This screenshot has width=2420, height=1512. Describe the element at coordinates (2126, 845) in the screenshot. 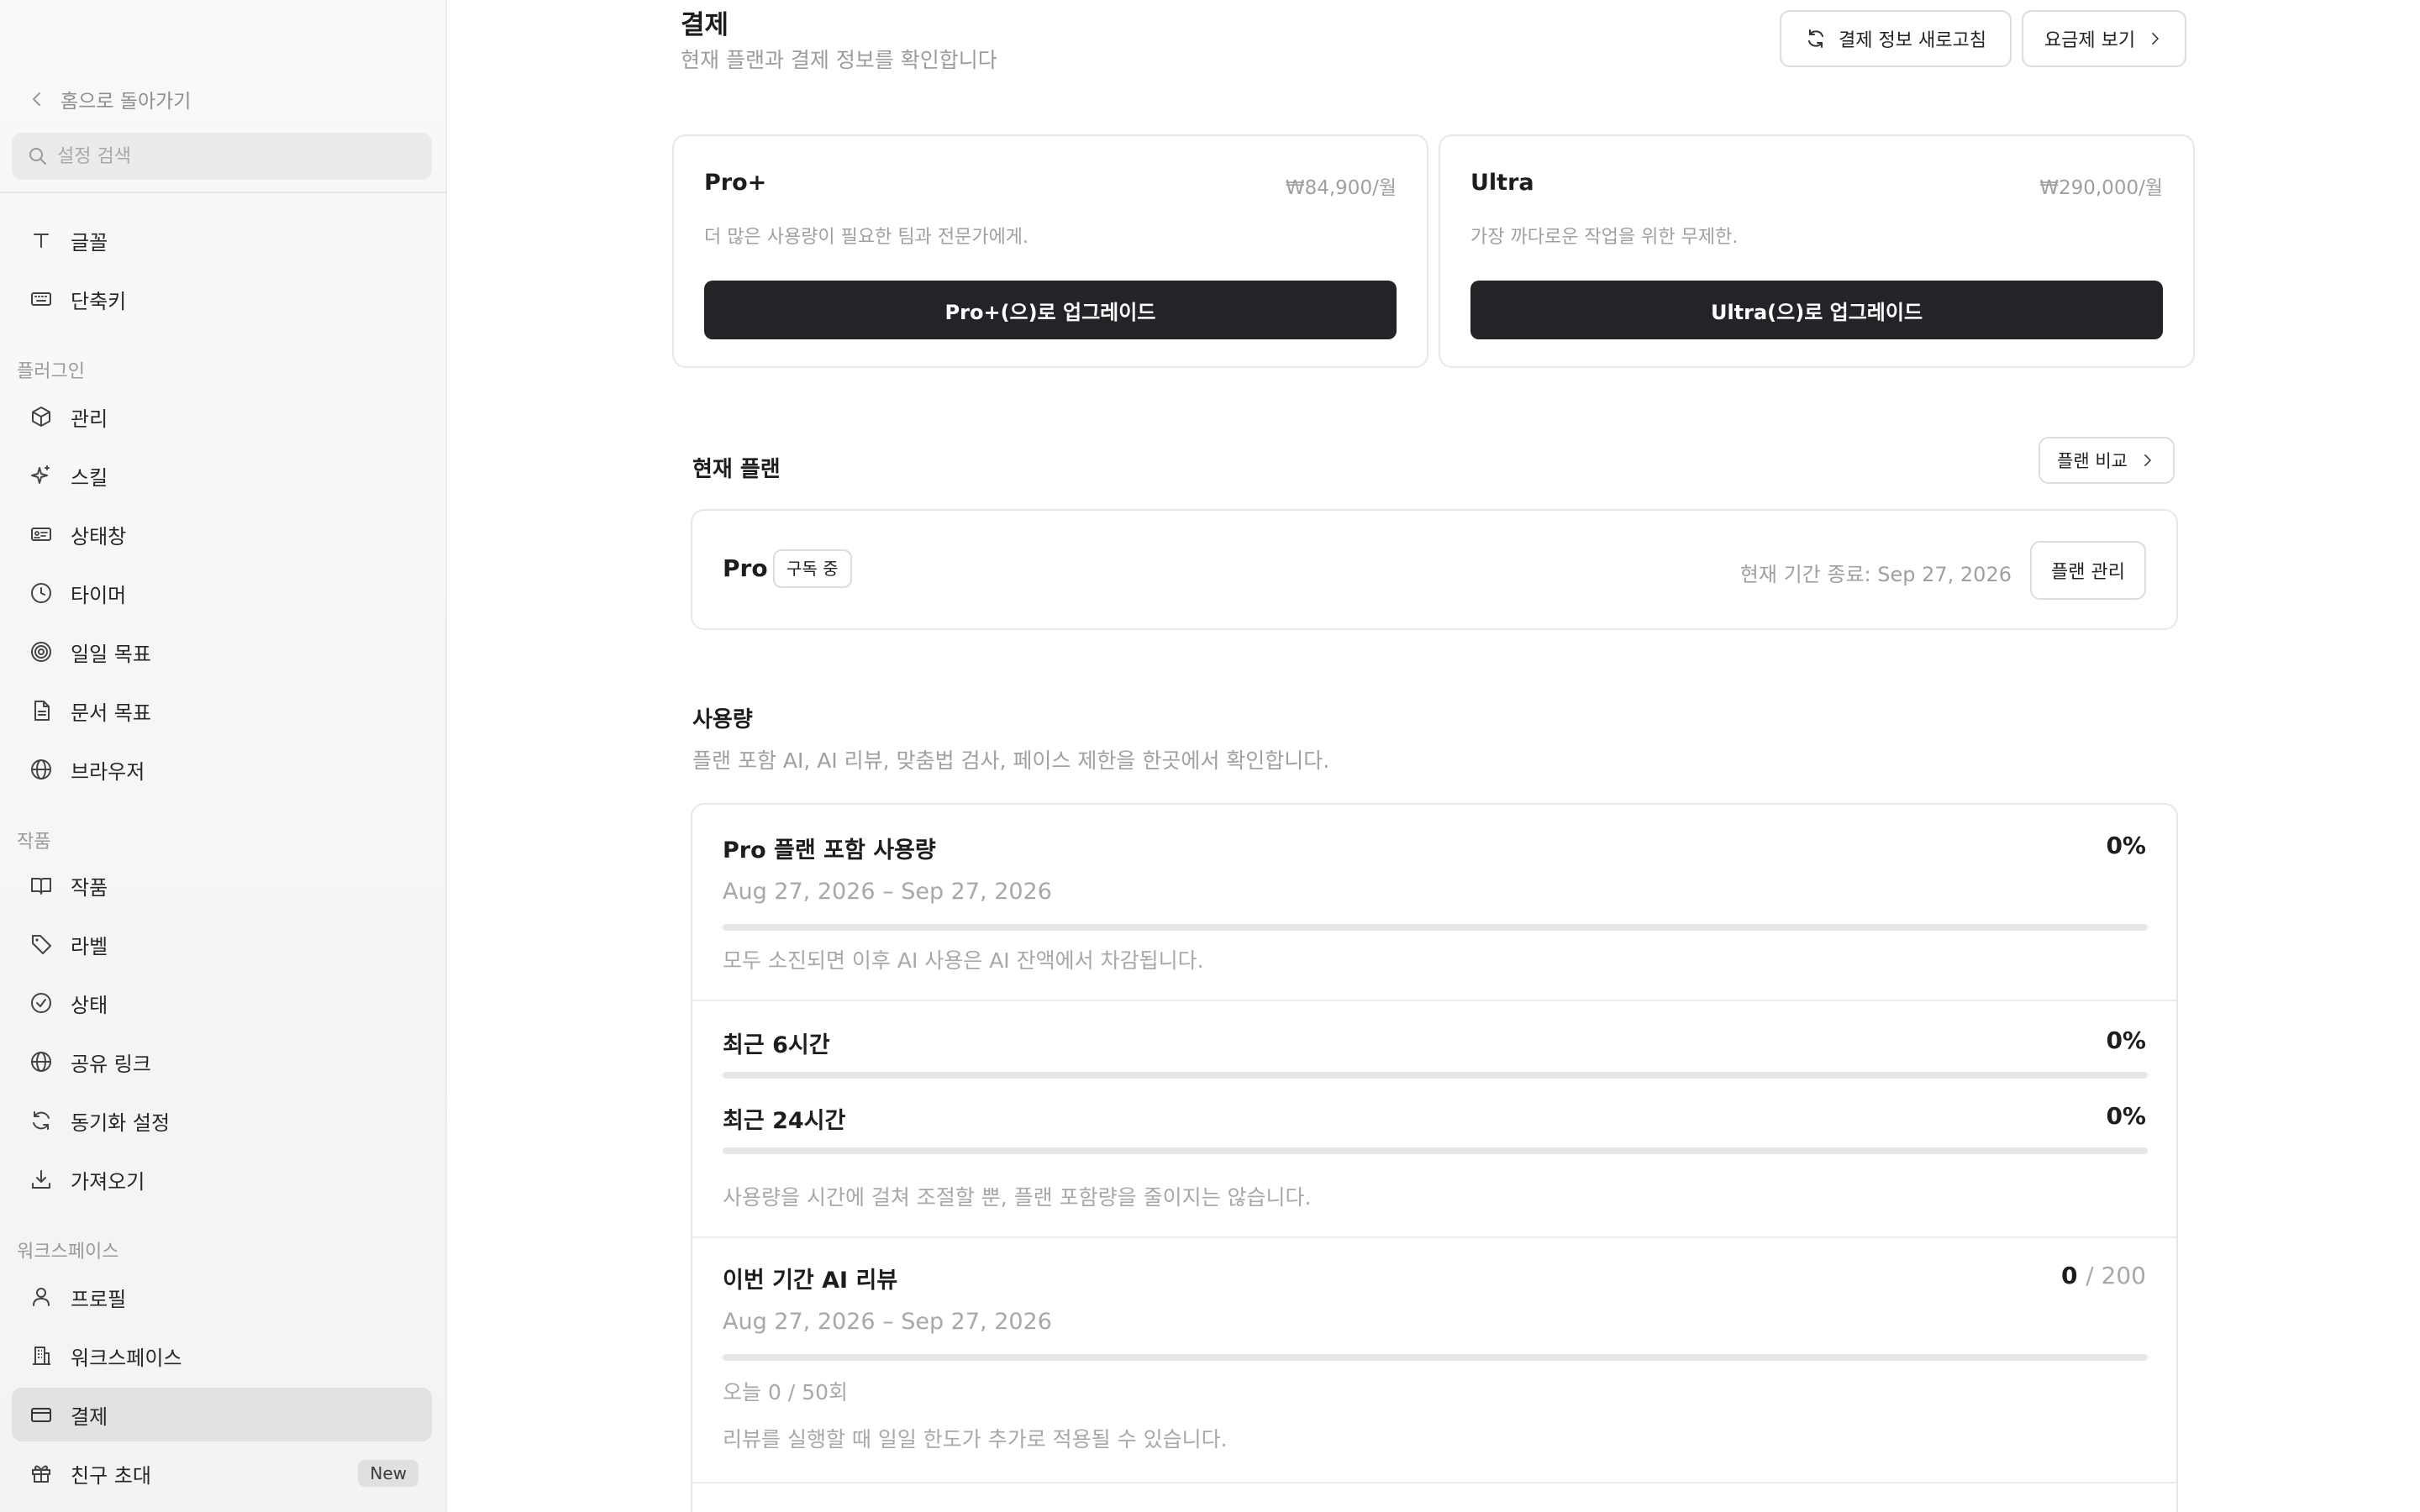

I see `included-usage-value: 0%` at that location.